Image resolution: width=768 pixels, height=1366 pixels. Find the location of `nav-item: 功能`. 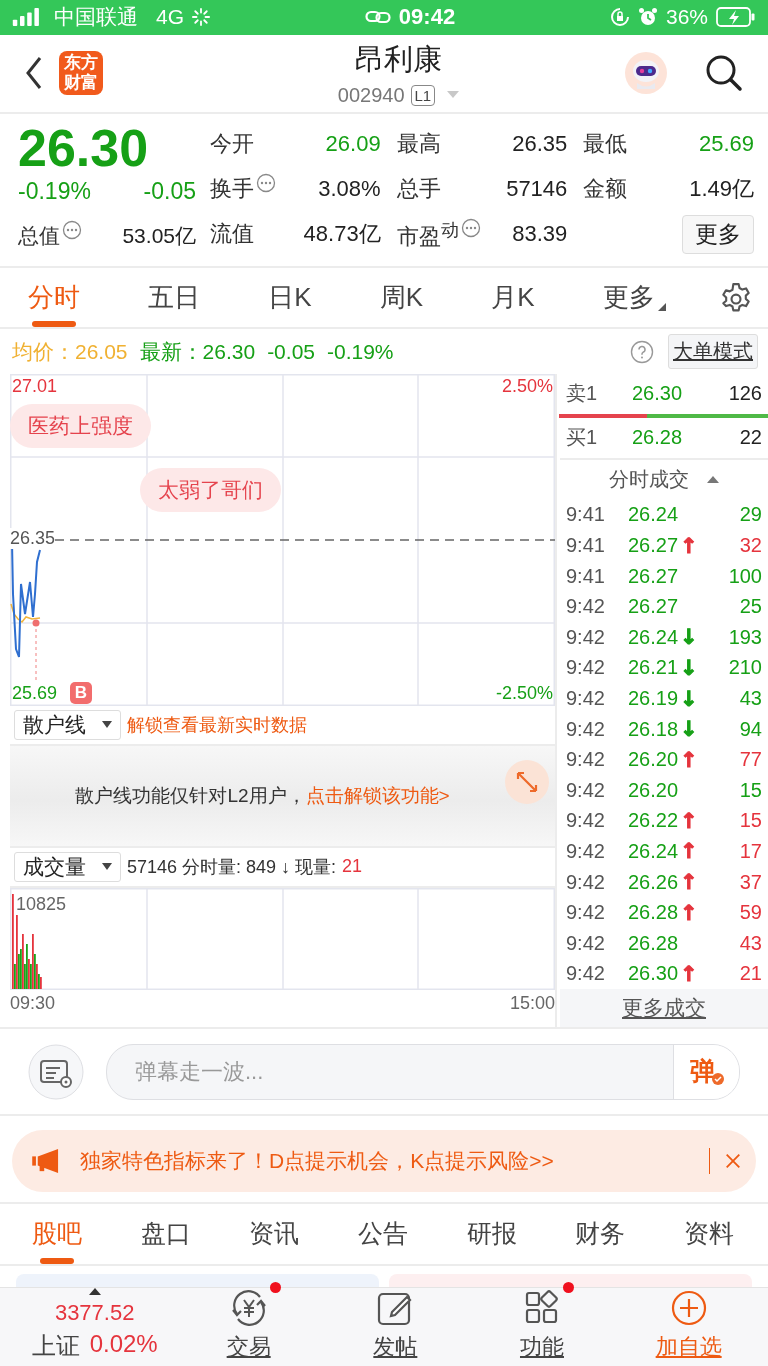

nav-item: 功能 is located at coordinates (542, 1347).